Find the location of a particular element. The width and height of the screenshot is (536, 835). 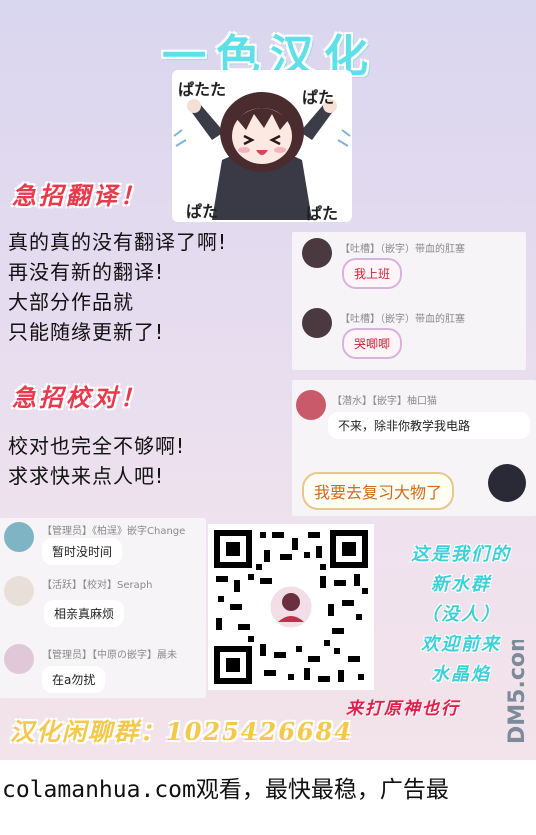

site-banner-text: colamanhua.com观看，最快最稳，广告最 is located at coordinates (225, 787).